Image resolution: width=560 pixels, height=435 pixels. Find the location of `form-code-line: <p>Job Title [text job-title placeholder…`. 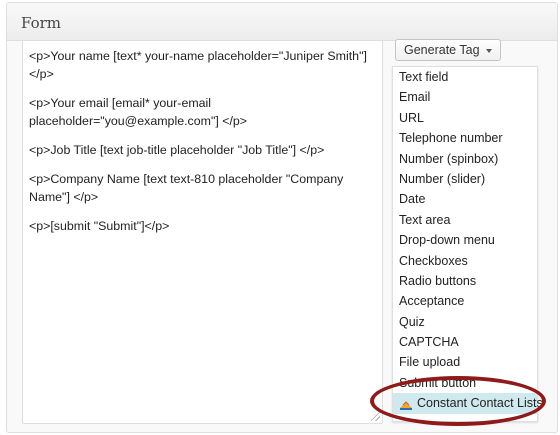

form-code-line: <p>Job Title [text job-title placeholder… is located at coordinates (177, 150).